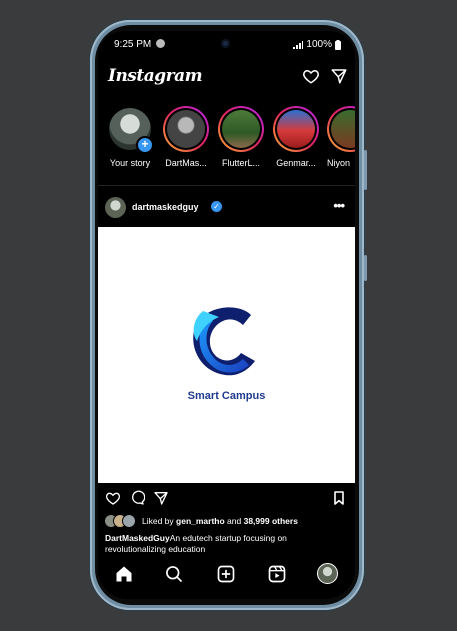 Image resolution: width=457 pixels, height=631 pixels. I want to click on post-username: dartmaskedguy, so click(165, 207).